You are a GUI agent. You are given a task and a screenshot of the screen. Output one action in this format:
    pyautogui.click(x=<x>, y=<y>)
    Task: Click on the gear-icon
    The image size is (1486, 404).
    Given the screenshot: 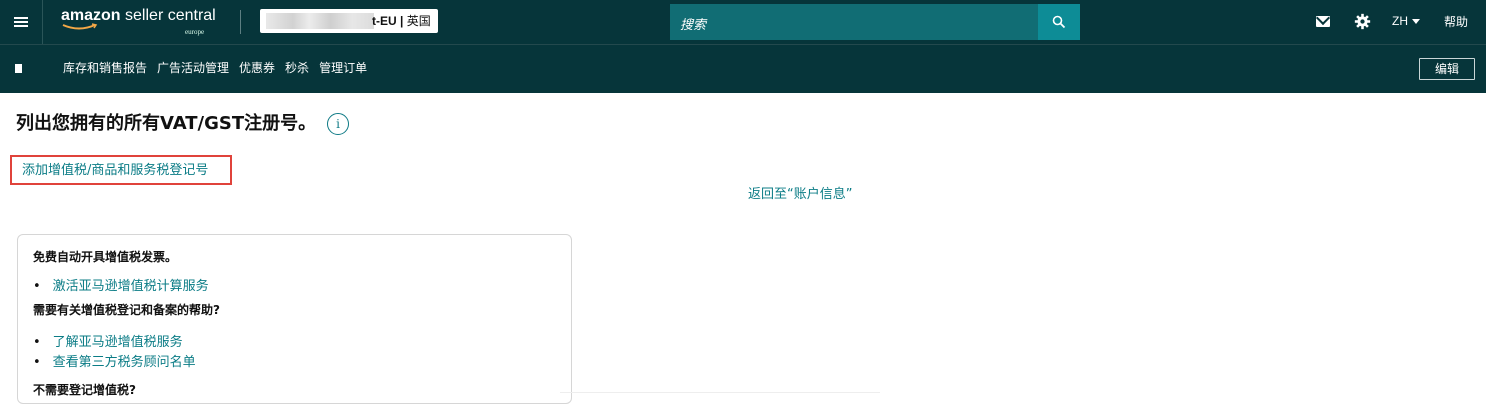 What is the action you would take?
    pyautogui.click(x=1362, y=21)
    